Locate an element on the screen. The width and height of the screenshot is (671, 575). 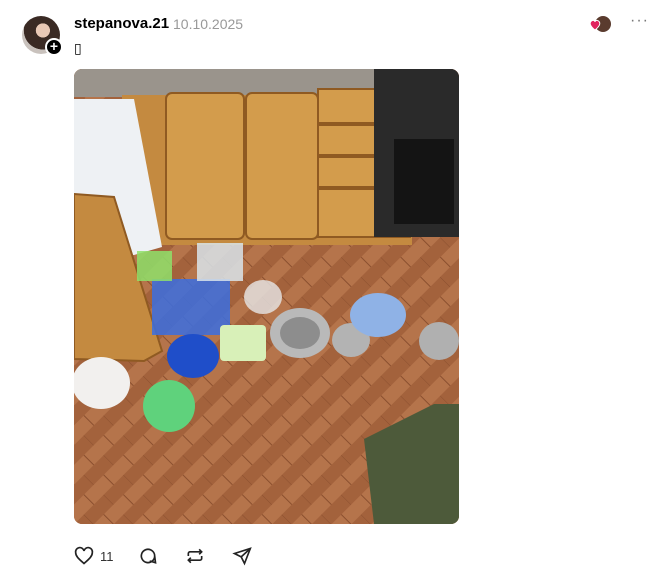
comment-icon is located at coordinates (148, 556).